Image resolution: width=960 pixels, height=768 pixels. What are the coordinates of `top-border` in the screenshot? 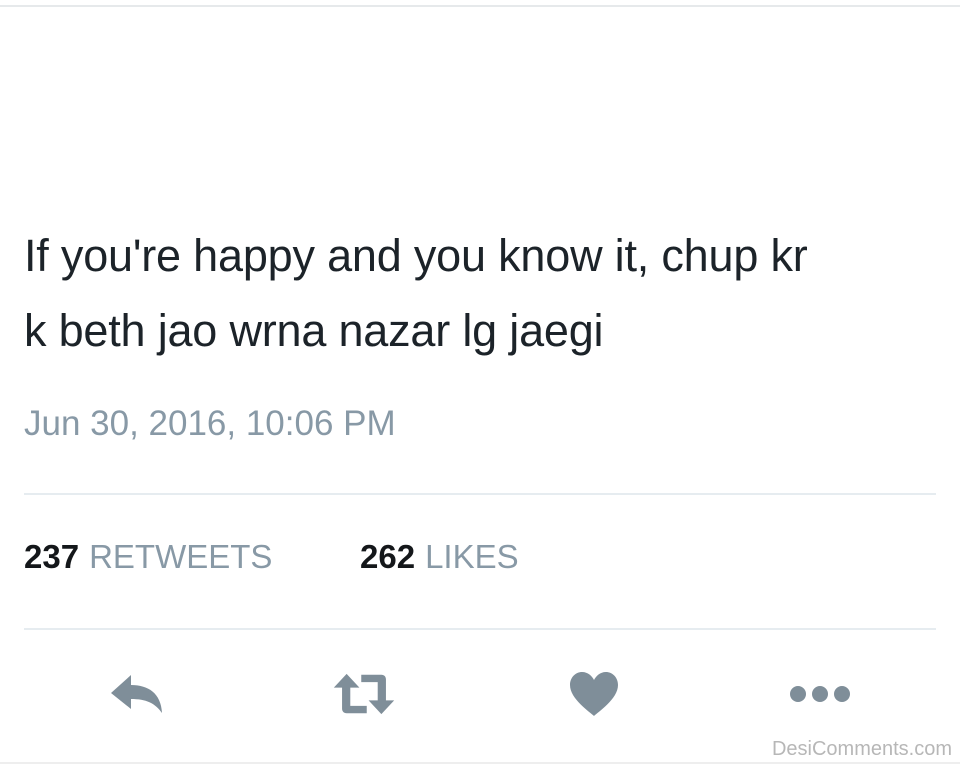 It's located at (480, 6).